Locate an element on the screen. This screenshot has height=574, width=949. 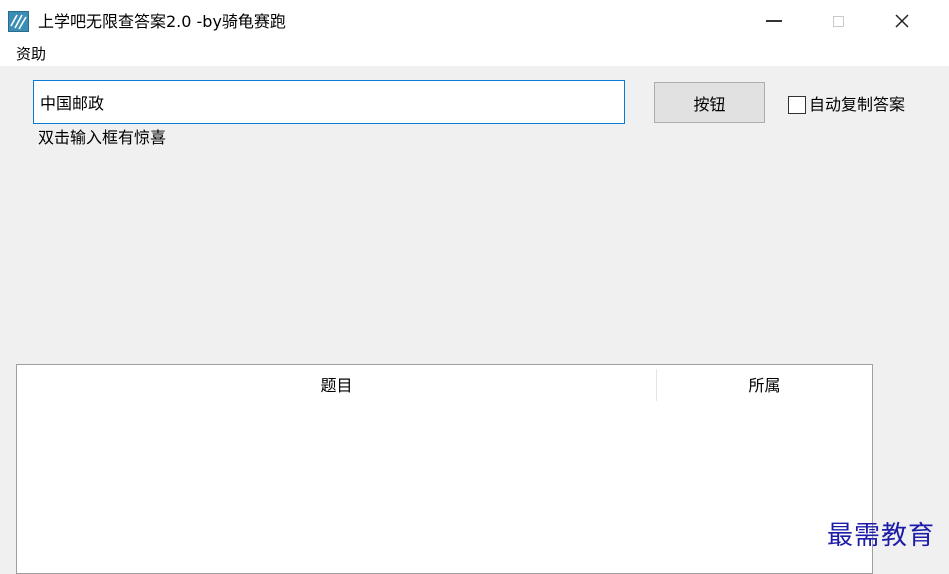
menu-bar: 资助 is located at coordinates (474, 54).